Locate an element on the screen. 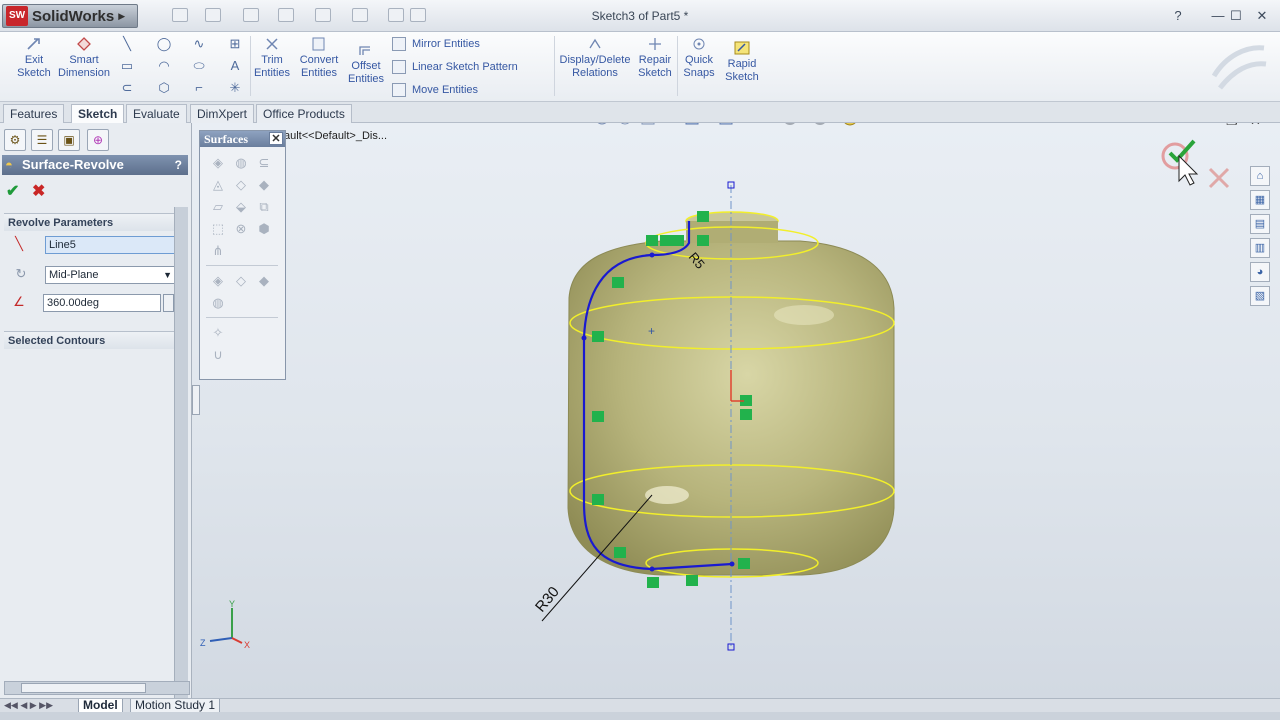 This screenshot has width=1280, height=720. close-button: ✕ is located at coordinates (1262, 16).